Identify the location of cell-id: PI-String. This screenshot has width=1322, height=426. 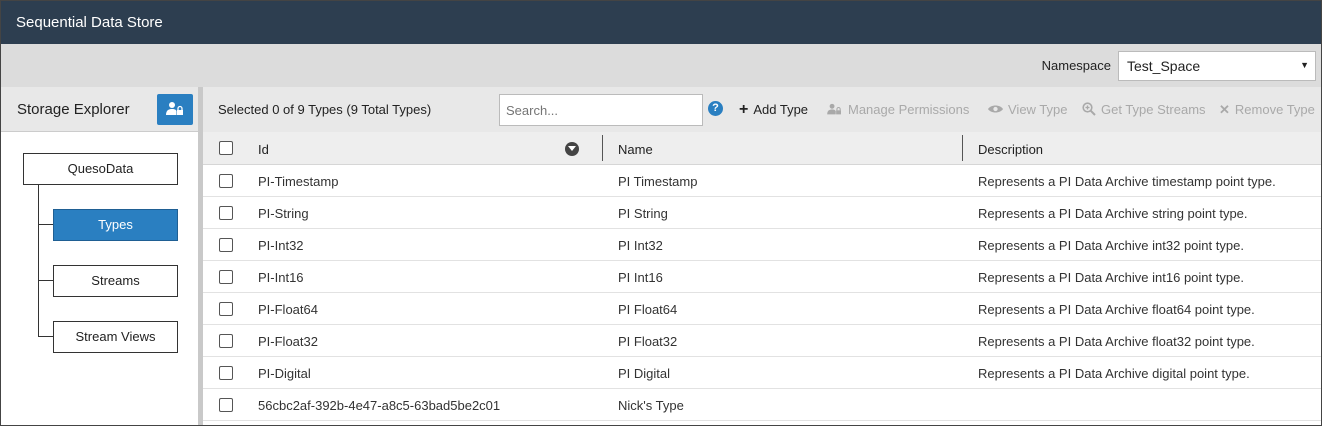
(283, 213).